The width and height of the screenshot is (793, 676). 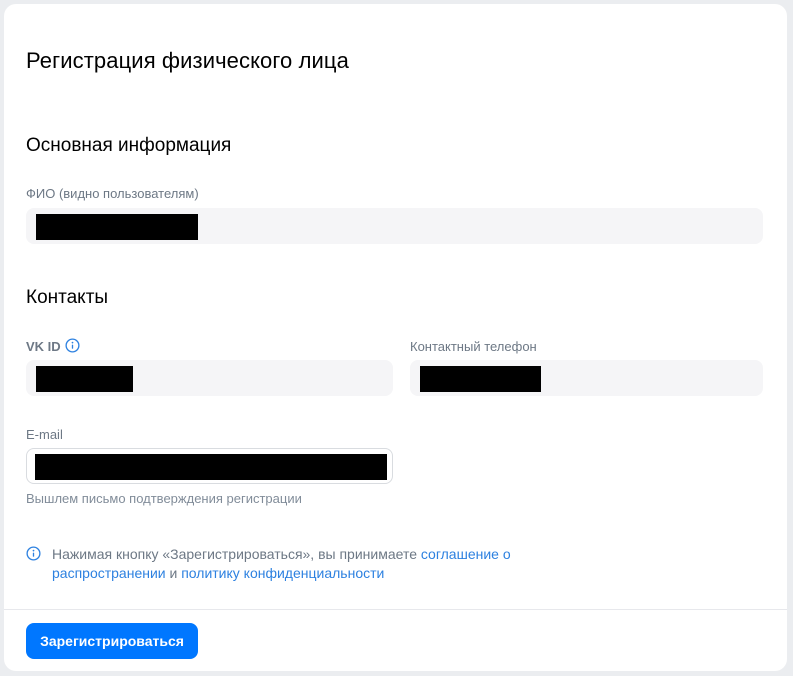 What do you see at coordinates (129, 145) in the screenshot?
I see `basic-info-section-title: Основная информация` at bounding box center [129, 145].